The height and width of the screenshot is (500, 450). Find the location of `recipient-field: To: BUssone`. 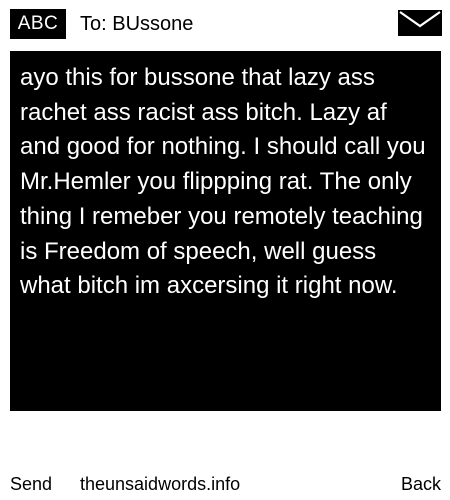

recipient-field: To: BUssone is located at coordinates (136, 24).